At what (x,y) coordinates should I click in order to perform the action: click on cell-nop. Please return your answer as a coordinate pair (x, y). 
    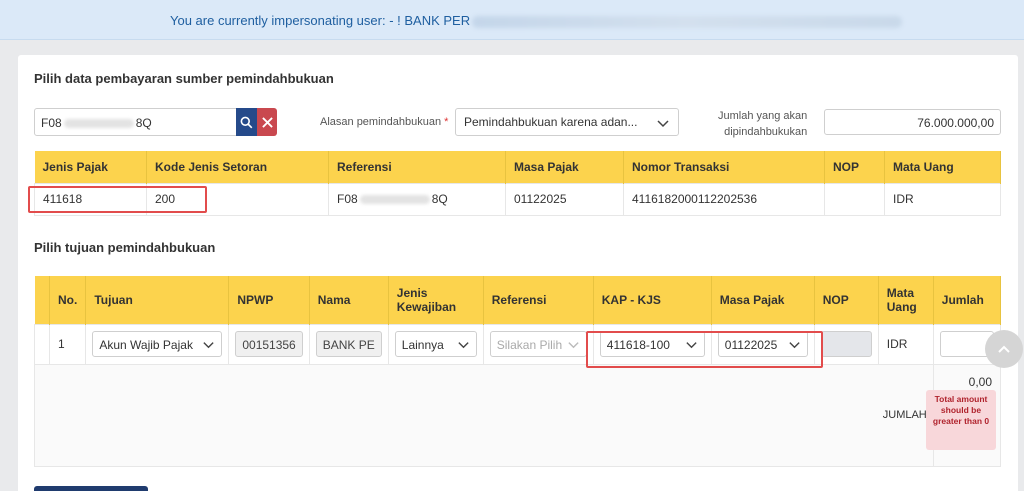
    Looking at the image, I should click on (854, 199).